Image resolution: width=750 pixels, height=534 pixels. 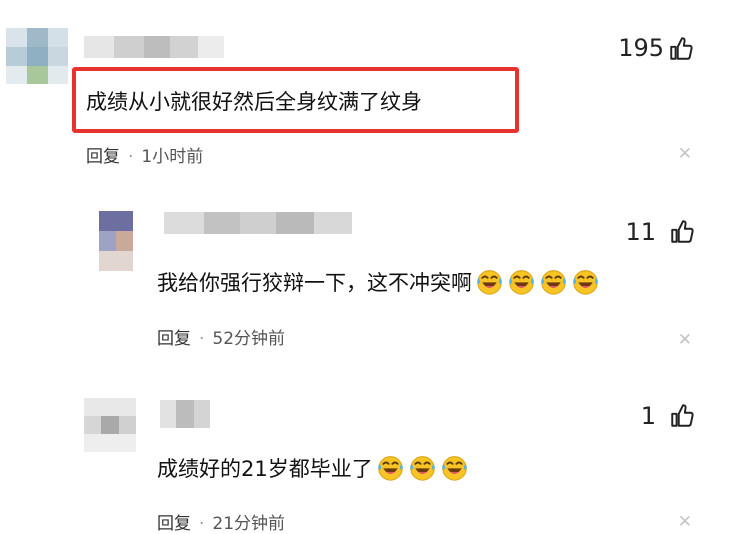 I want to click on timestamp: 21分钟前, so click(x=249, y=524).